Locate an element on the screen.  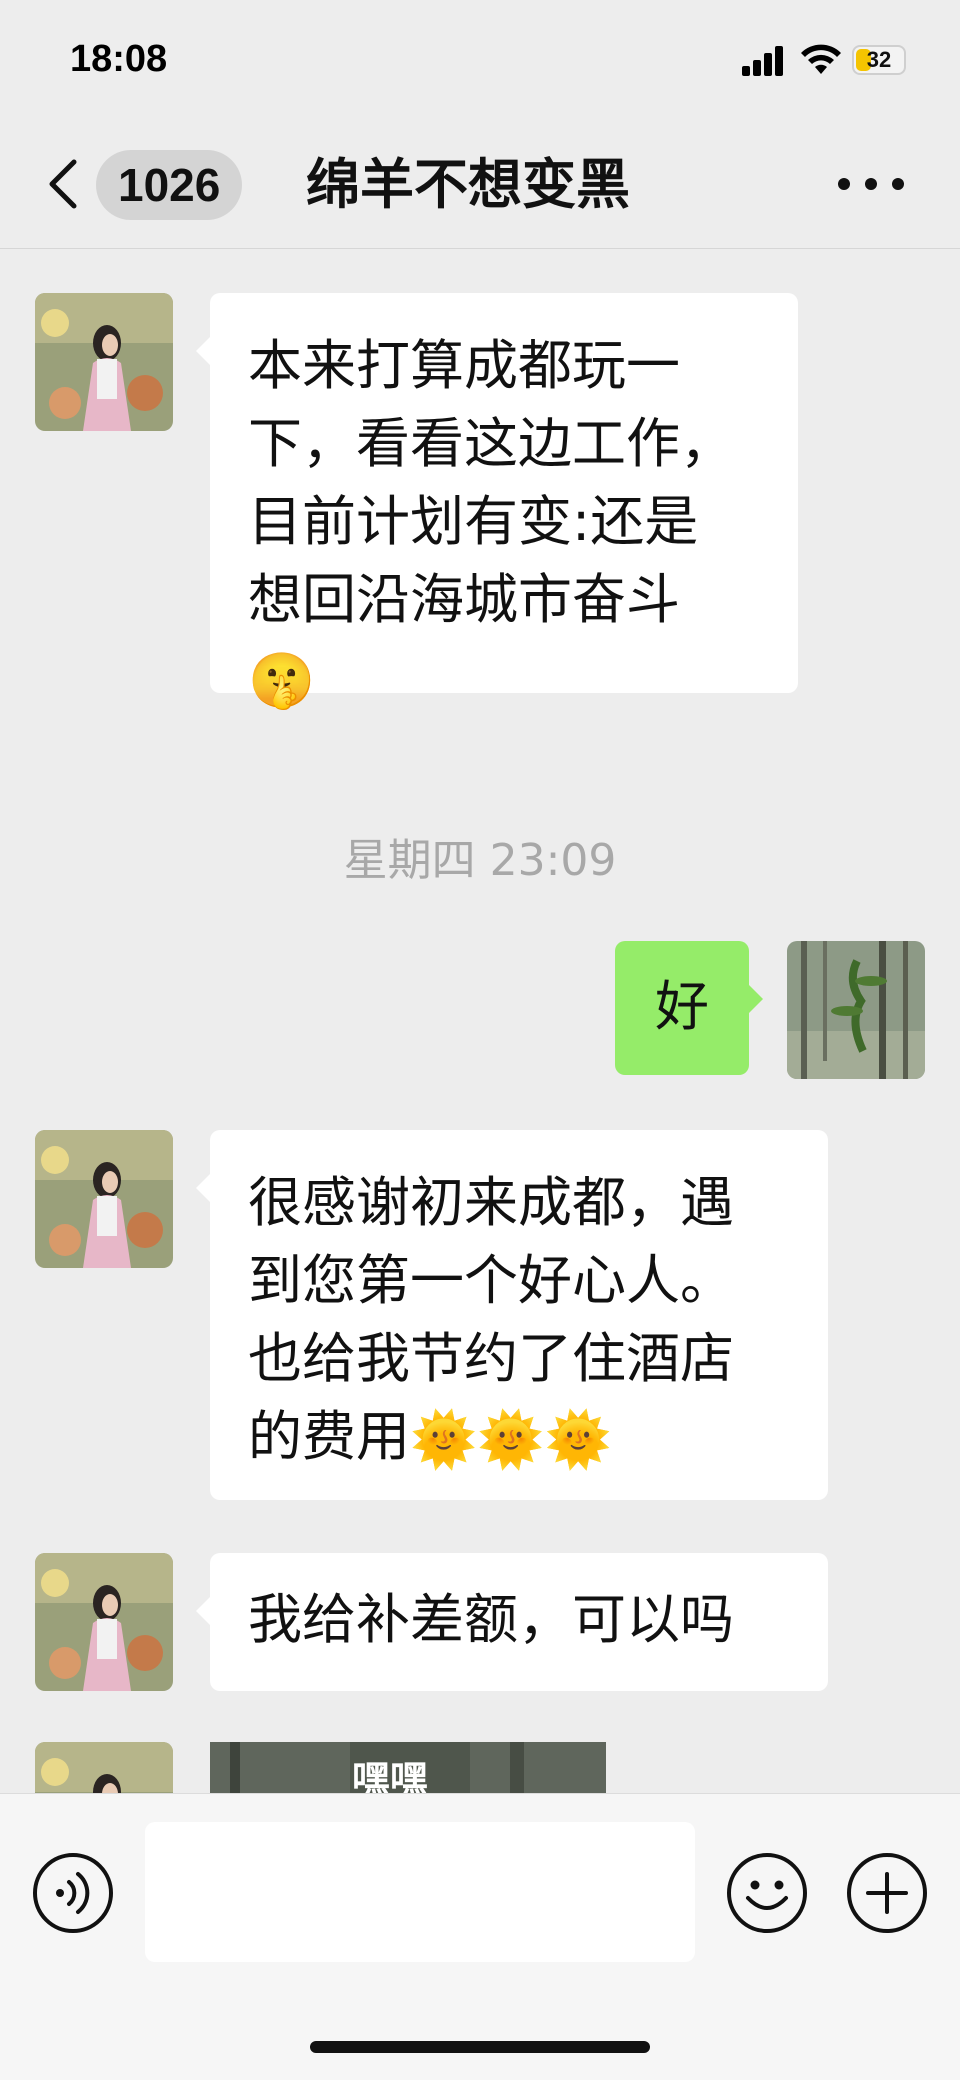
chat-title: 绵羊不想变黑 is located at coordinates (468, 184).